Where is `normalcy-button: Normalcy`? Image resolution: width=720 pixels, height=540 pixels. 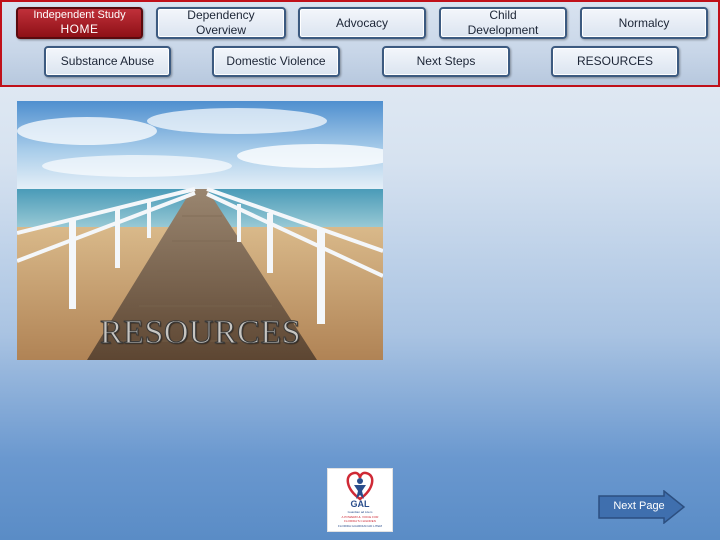
normalcy-button: Normalcy is located at coordinates (644, 23).